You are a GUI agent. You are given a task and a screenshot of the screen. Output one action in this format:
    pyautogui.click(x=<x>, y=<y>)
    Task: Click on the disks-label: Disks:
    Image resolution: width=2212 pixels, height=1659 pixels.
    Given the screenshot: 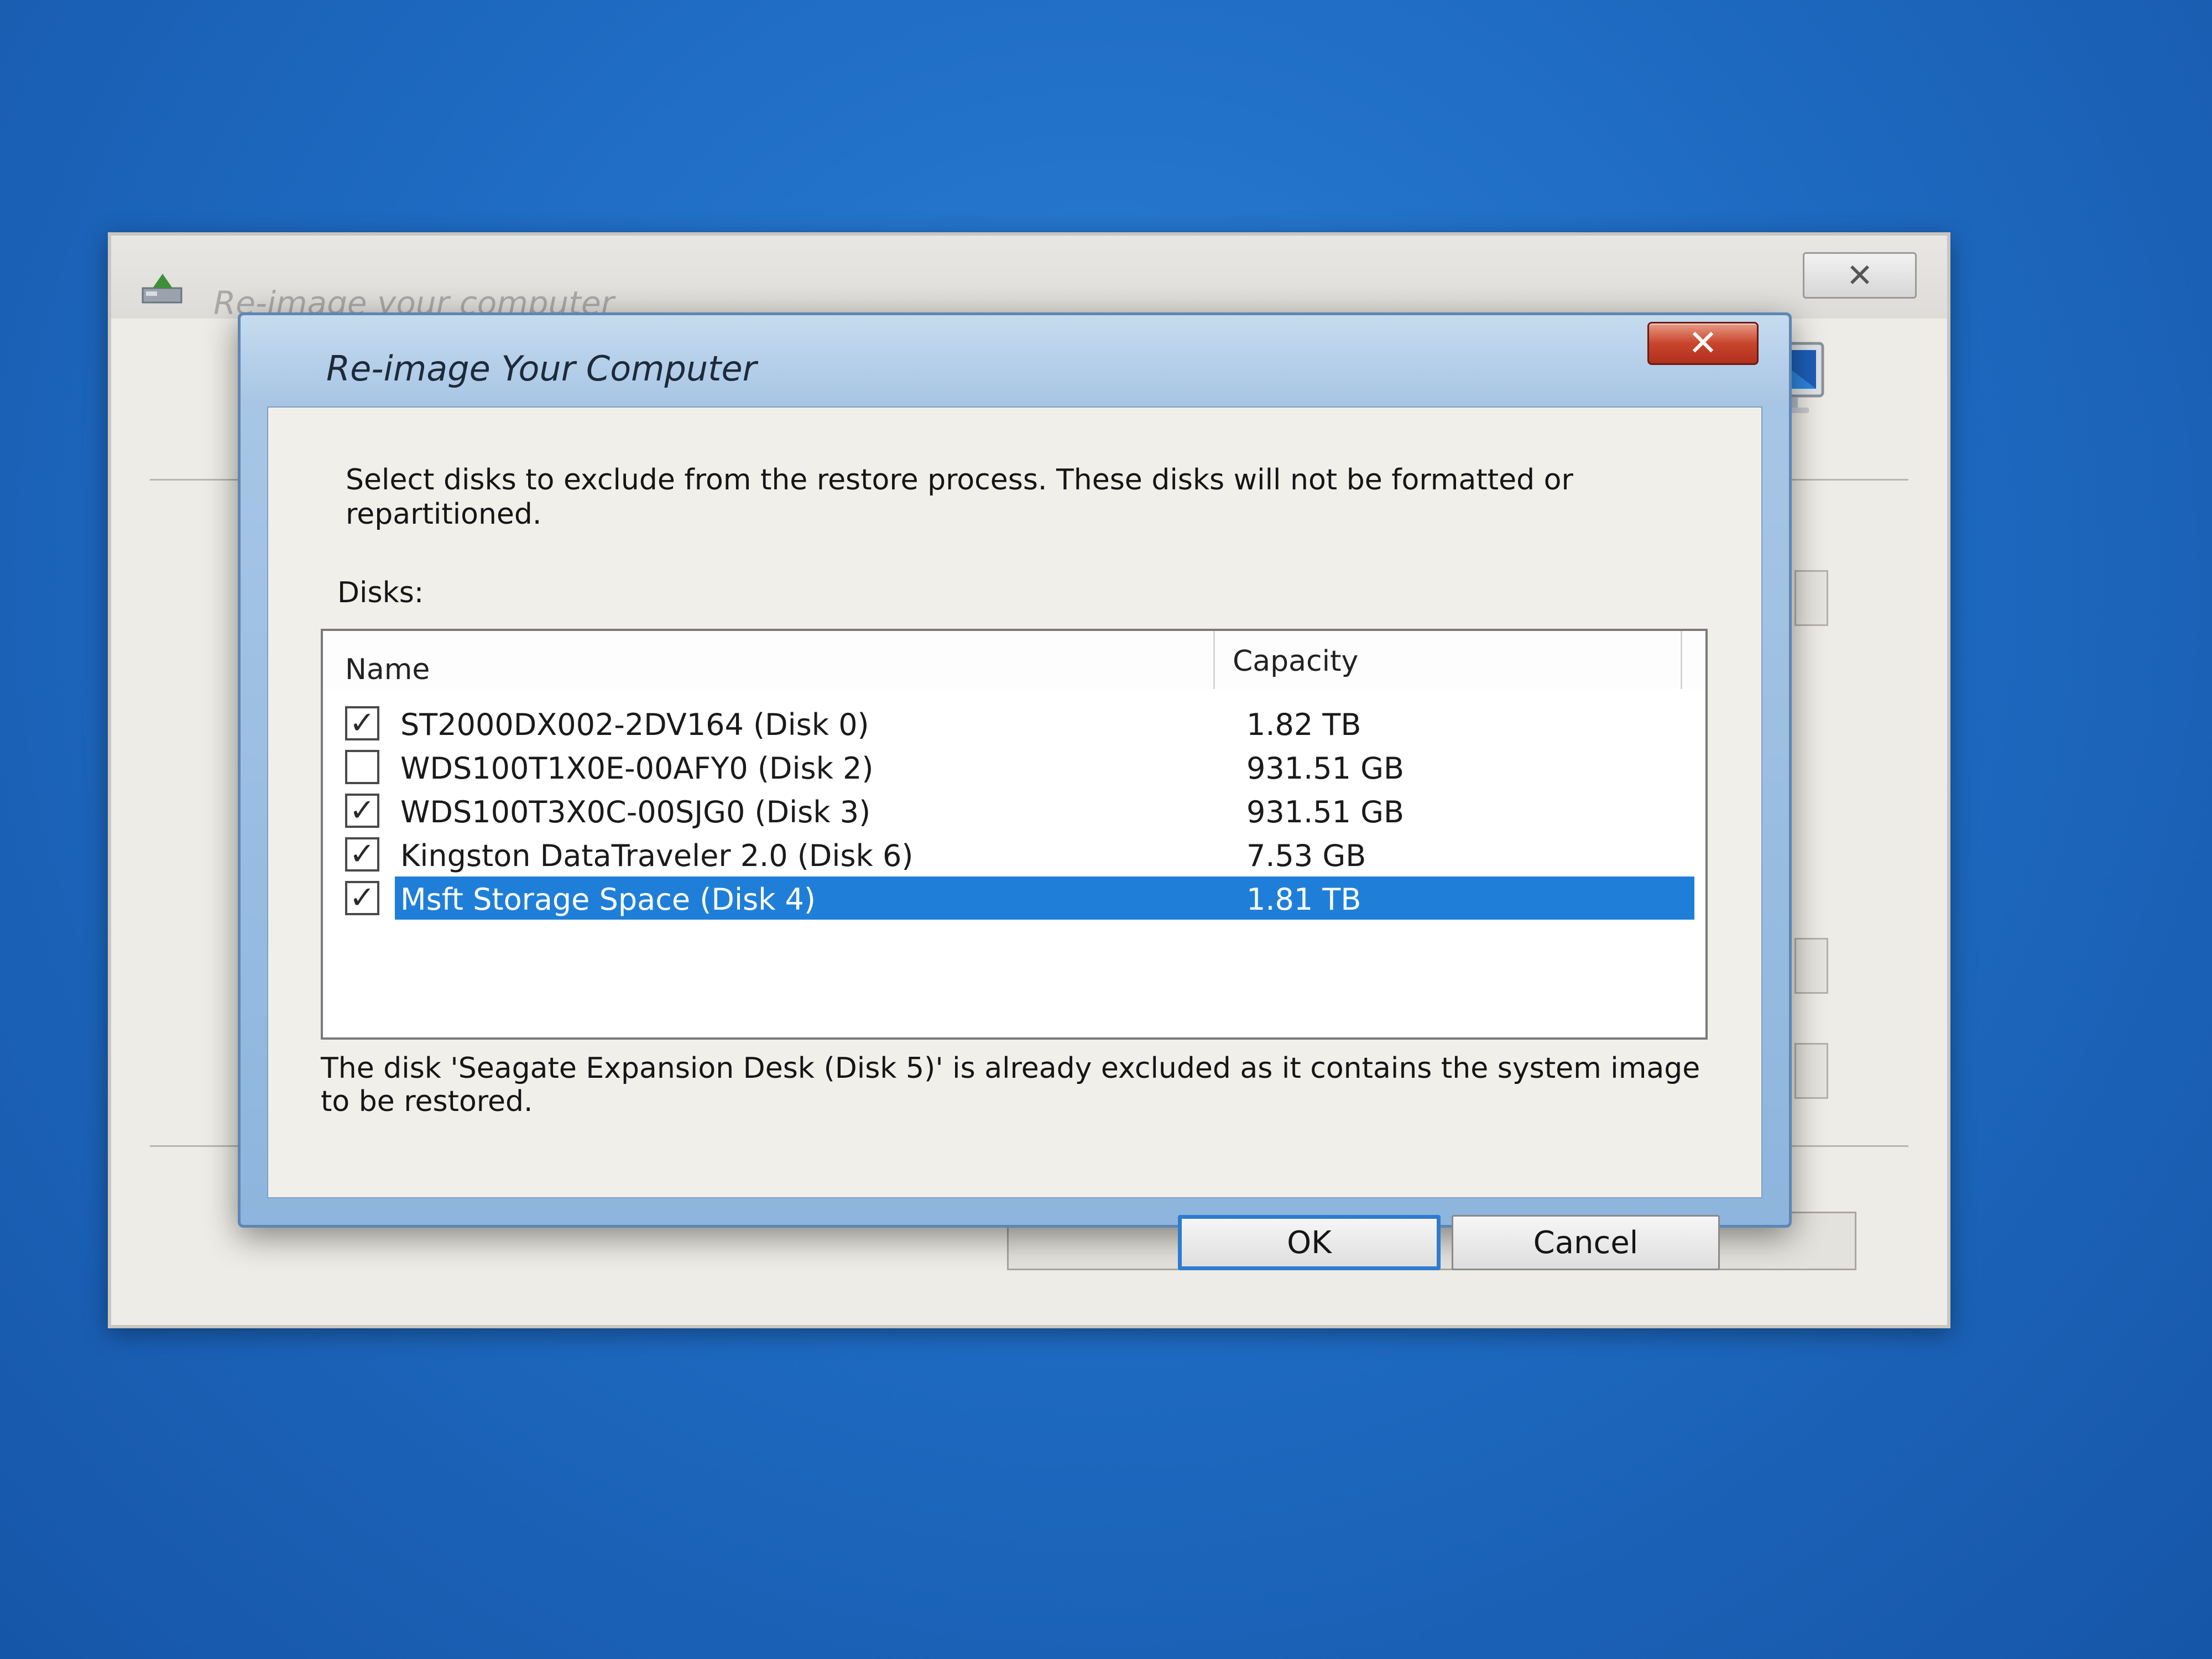 What is the action you would take?
    pyautogui.click(x=381, y=593)
    